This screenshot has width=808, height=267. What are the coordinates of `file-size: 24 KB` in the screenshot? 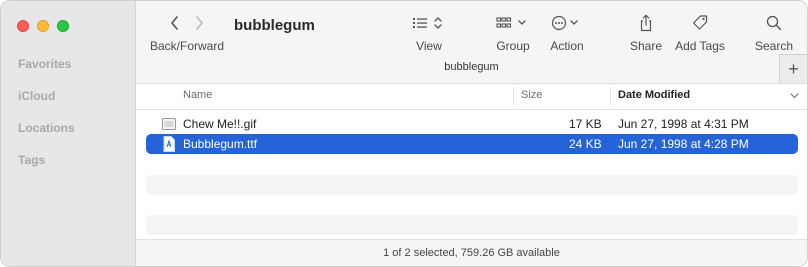 It's located at (585, 144).